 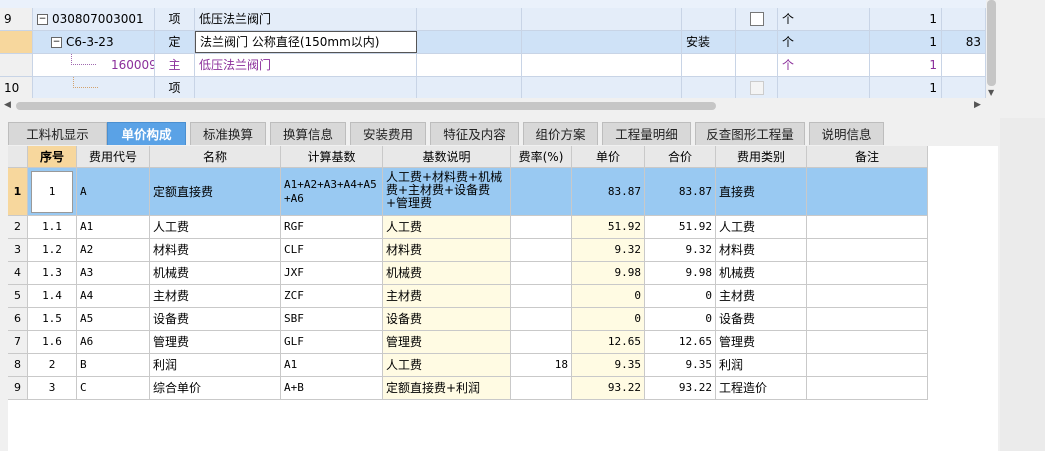 What do you see at coordinates (846, 133) in the screenshot?
I see `tab-description-info: 说明信息` at bounding box center [846, 133].